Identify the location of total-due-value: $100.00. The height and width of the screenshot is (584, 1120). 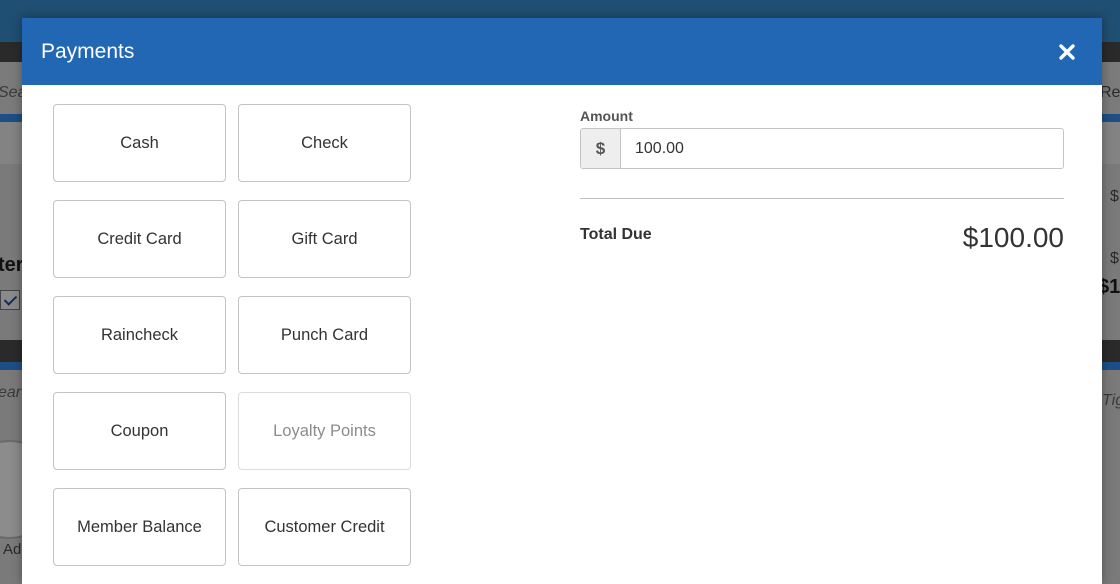
(1013, 237).